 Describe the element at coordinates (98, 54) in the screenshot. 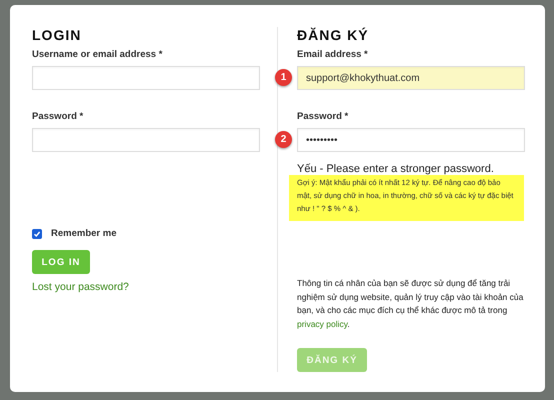

I see `username-label: Username or email address *` at that location.